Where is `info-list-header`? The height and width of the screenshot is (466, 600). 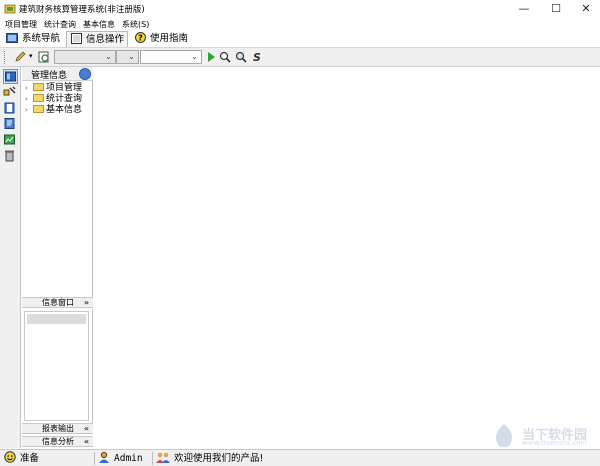 info-list-header is located at coordinates (56, 319).